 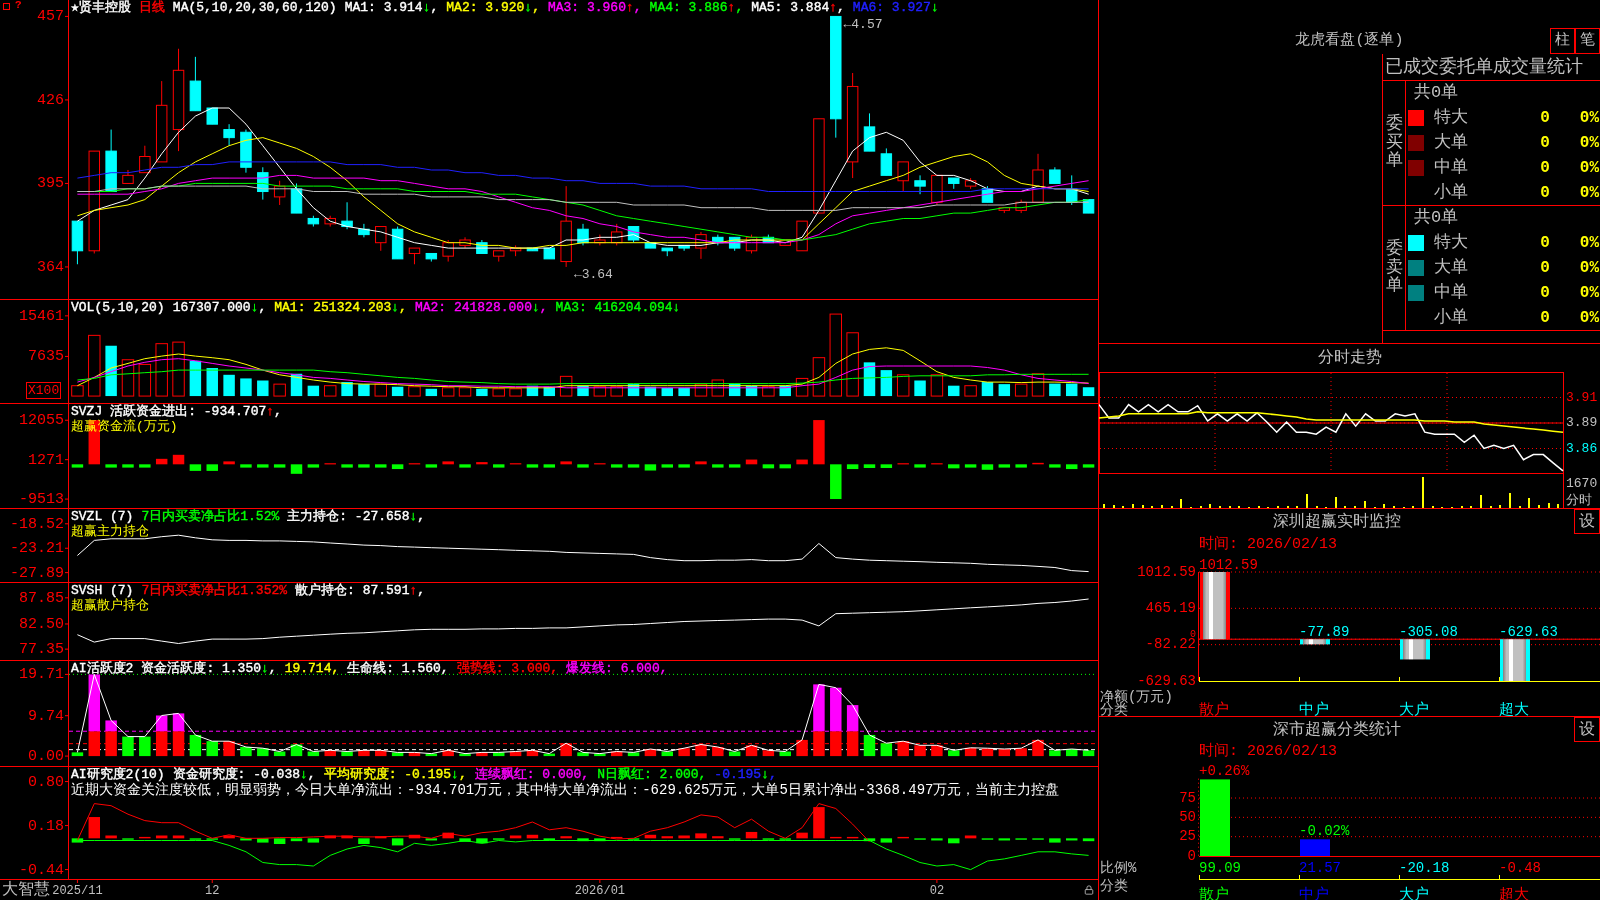 I want to click on legend-text: ★贤丰控股, so click(x=101, y=7).